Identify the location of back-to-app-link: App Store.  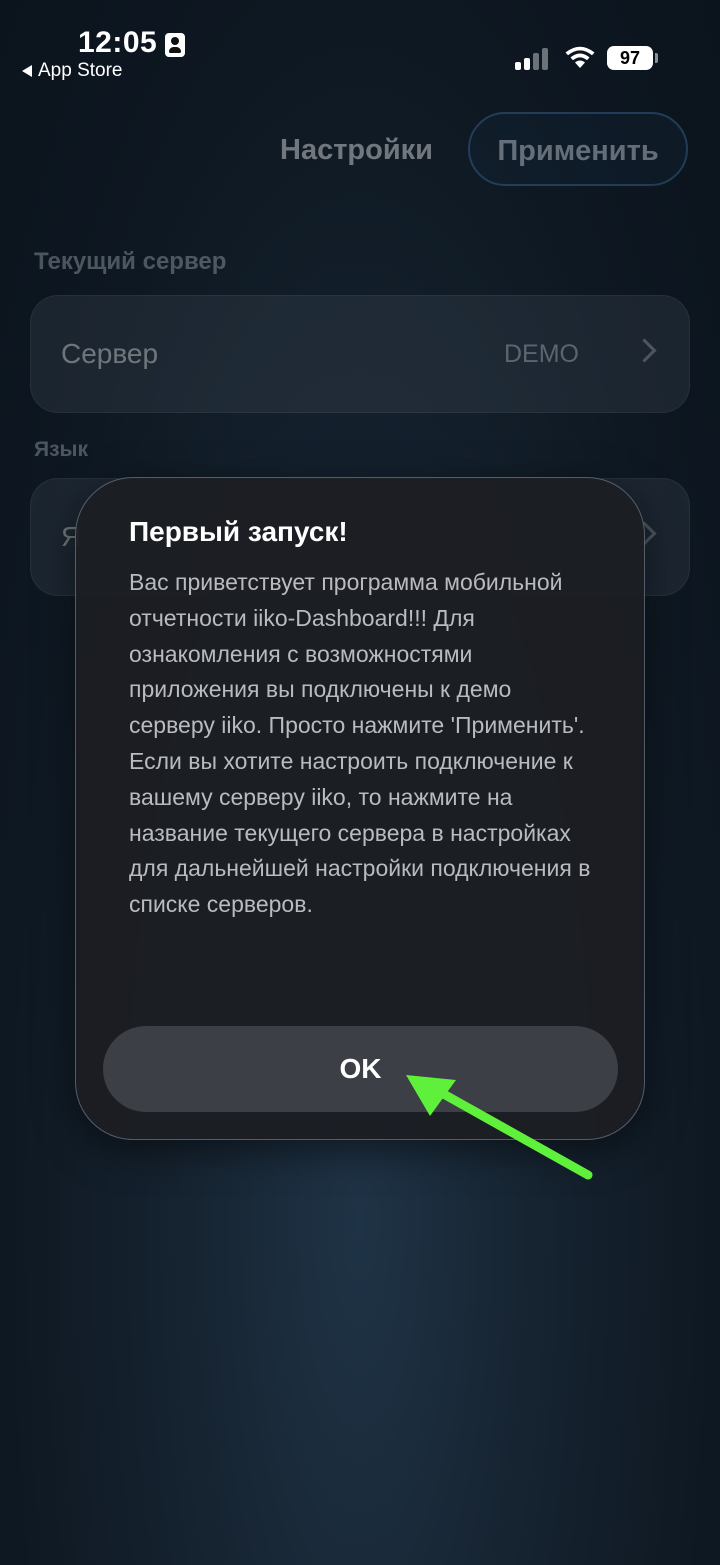
(72, 71).